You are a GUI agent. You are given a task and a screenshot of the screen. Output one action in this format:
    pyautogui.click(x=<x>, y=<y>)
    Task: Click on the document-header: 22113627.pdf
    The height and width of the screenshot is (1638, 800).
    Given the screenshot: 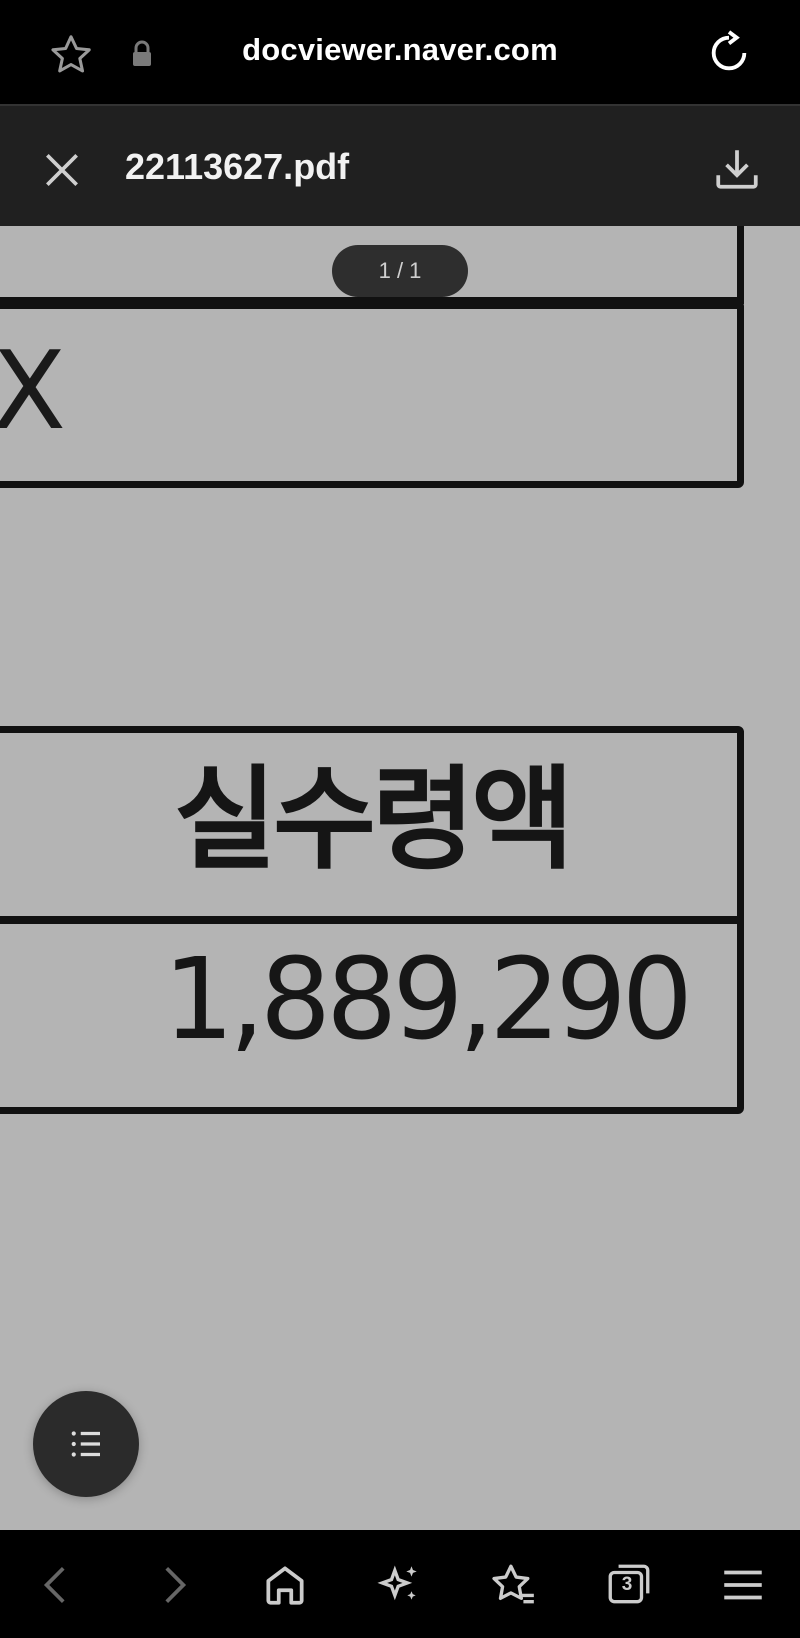 What is the action you would take?
    pyautogui.click(x=400, y=166)
    